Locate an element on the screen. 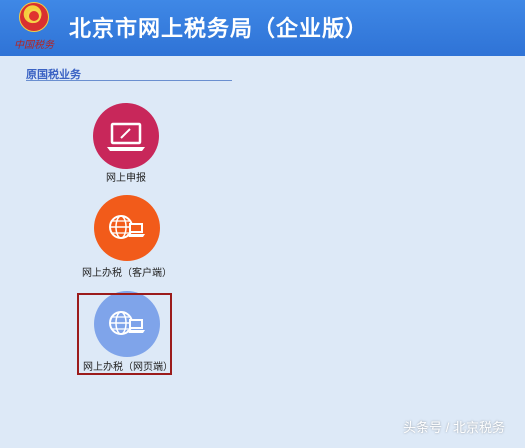 This screenshot has width=525, height=448. section-divider is located at coordinates (129, 80).